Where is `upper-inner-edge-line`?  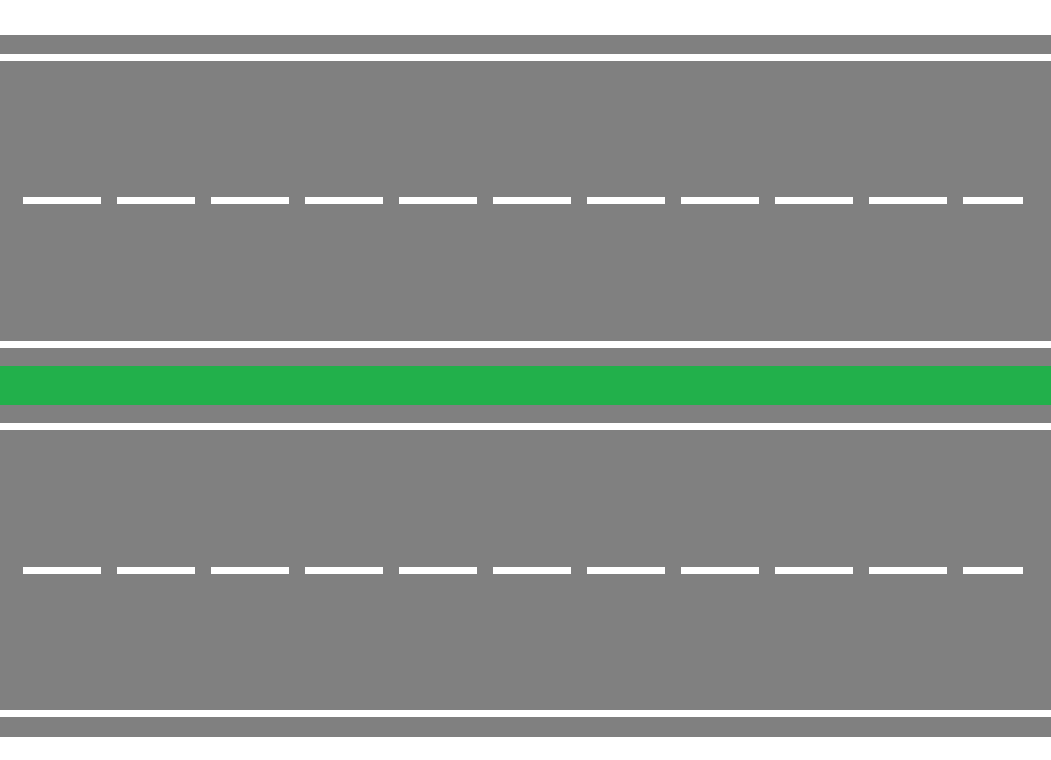 upper-inner-edge-line is located at coordinates (525, 344).